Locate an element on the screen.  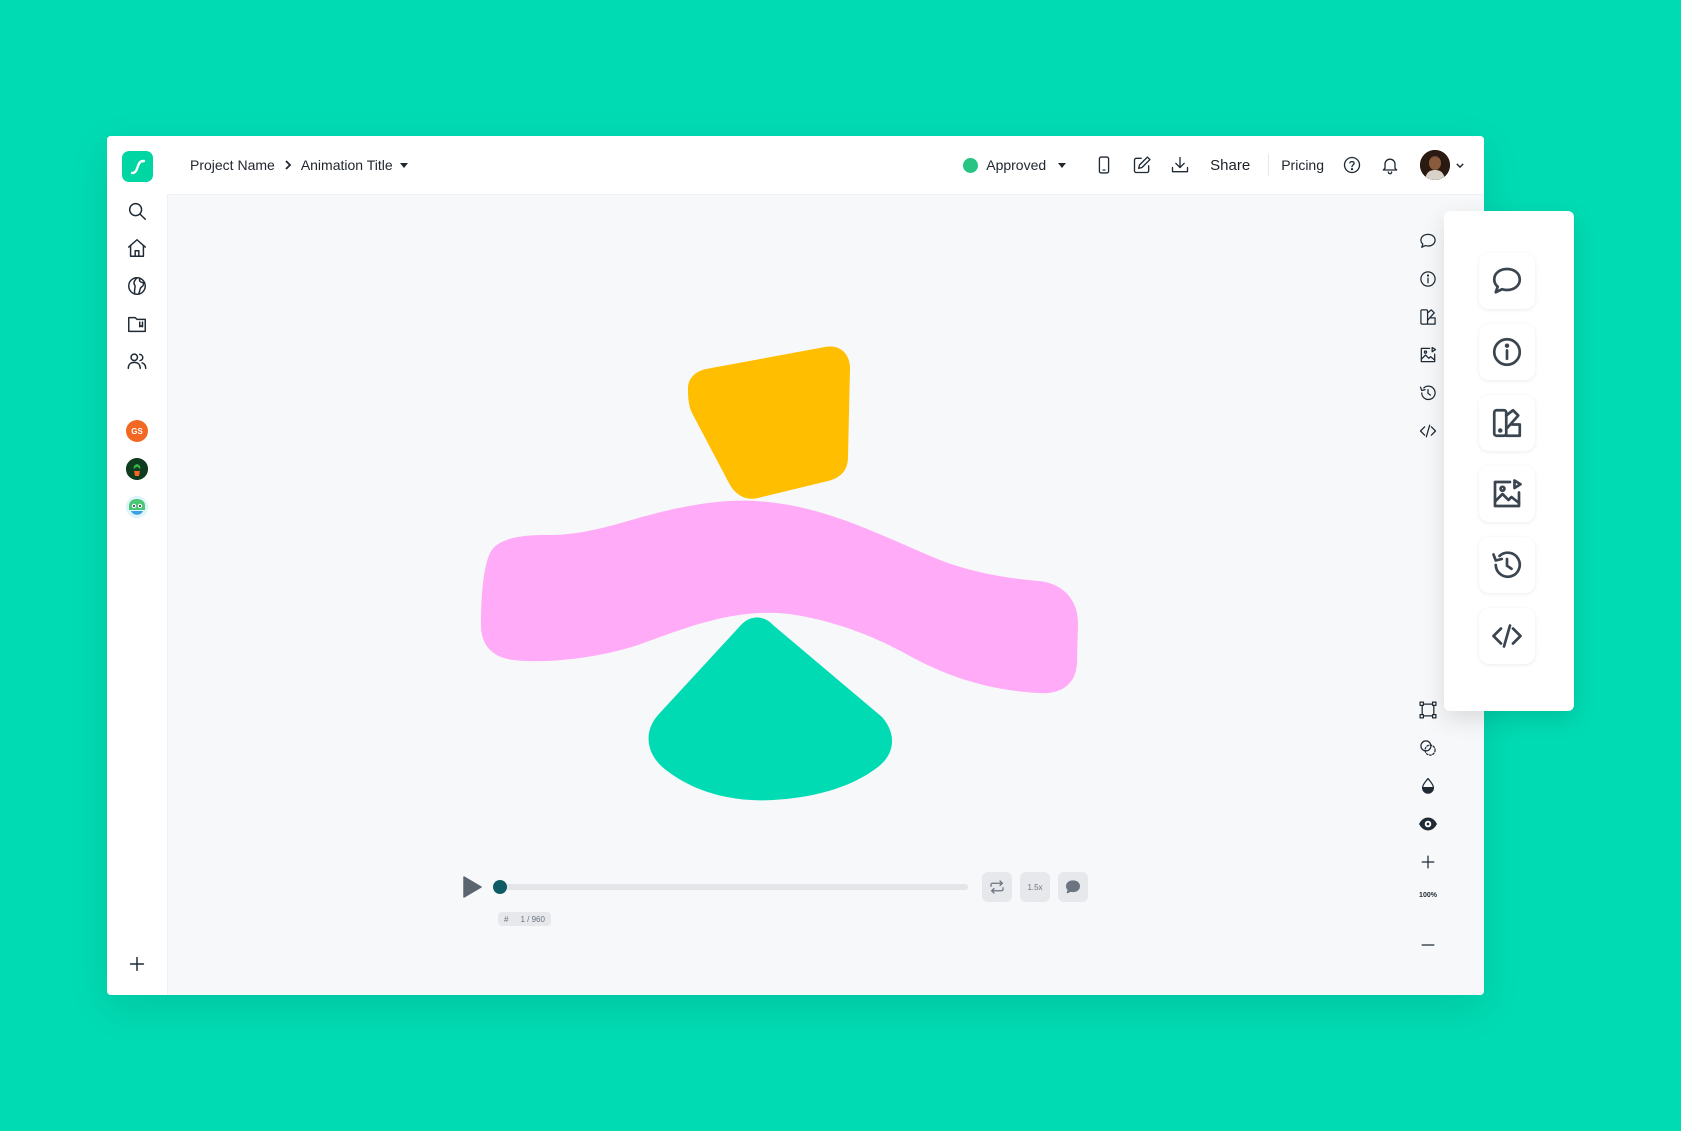
fill-icon is located at coordinates (1428, 786).